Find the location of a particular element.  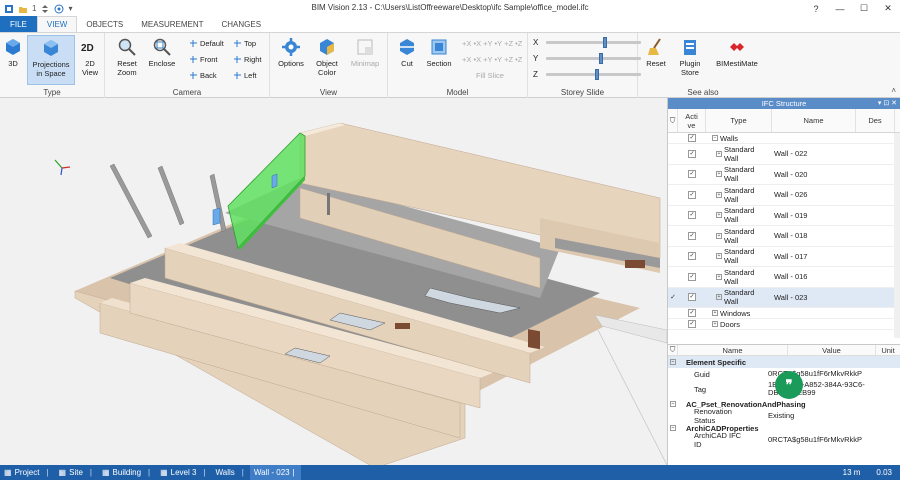

tree-row-wall: ✓ + Standard Wall Wall - 019 is located at coordinates (784, 216).